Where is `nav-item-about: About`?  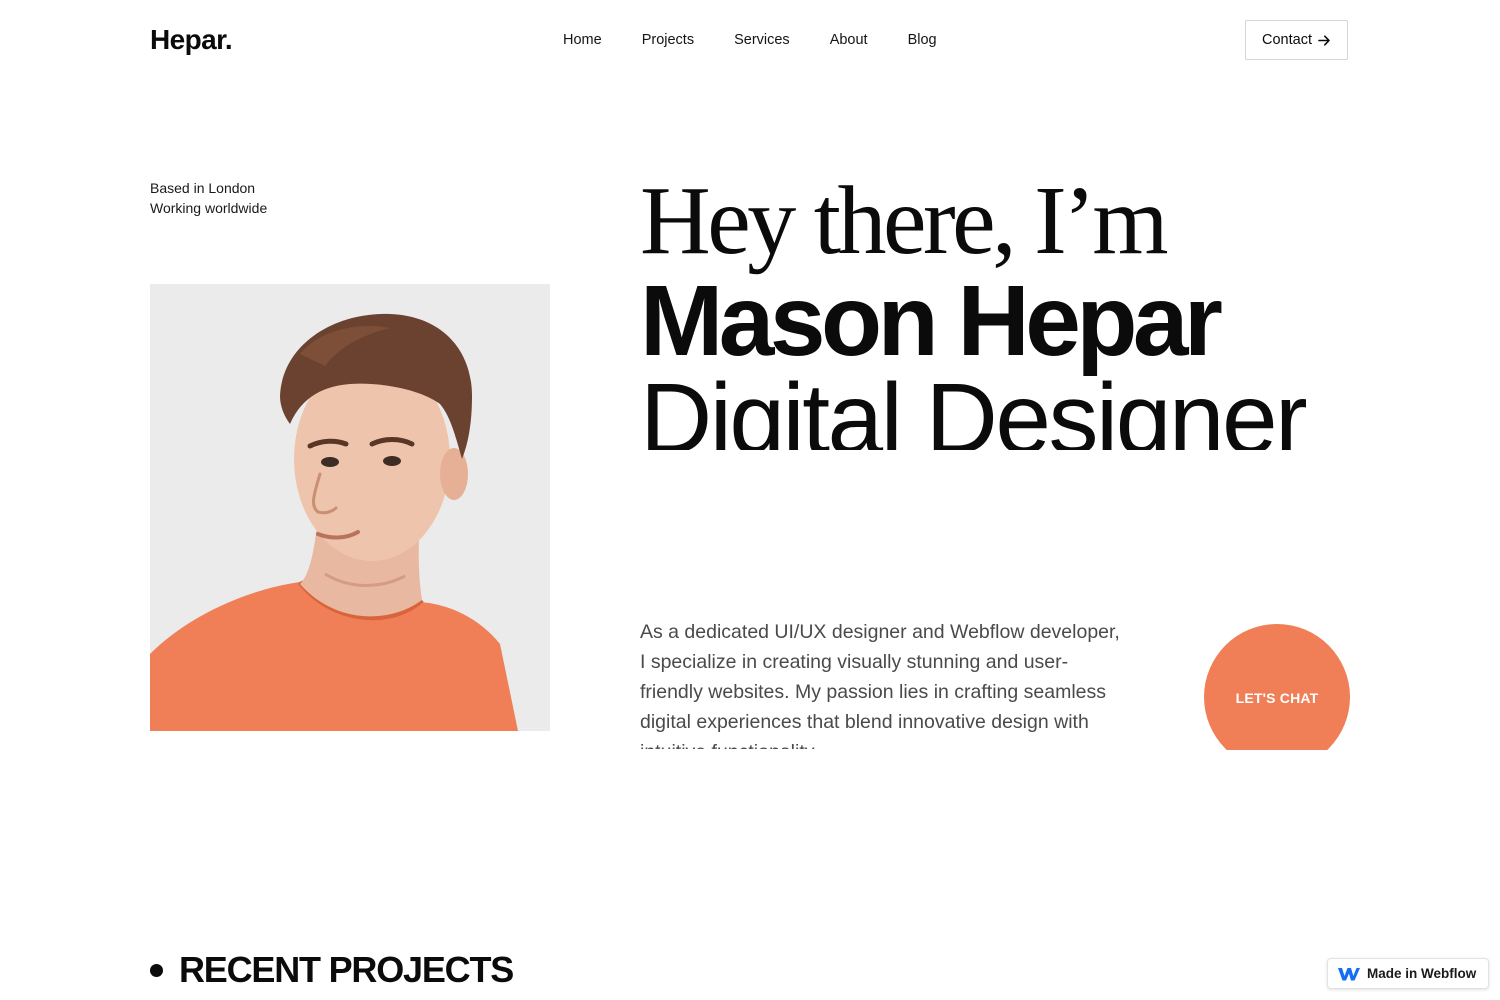 nav-item-about: About is located at coordinates (849, 40).